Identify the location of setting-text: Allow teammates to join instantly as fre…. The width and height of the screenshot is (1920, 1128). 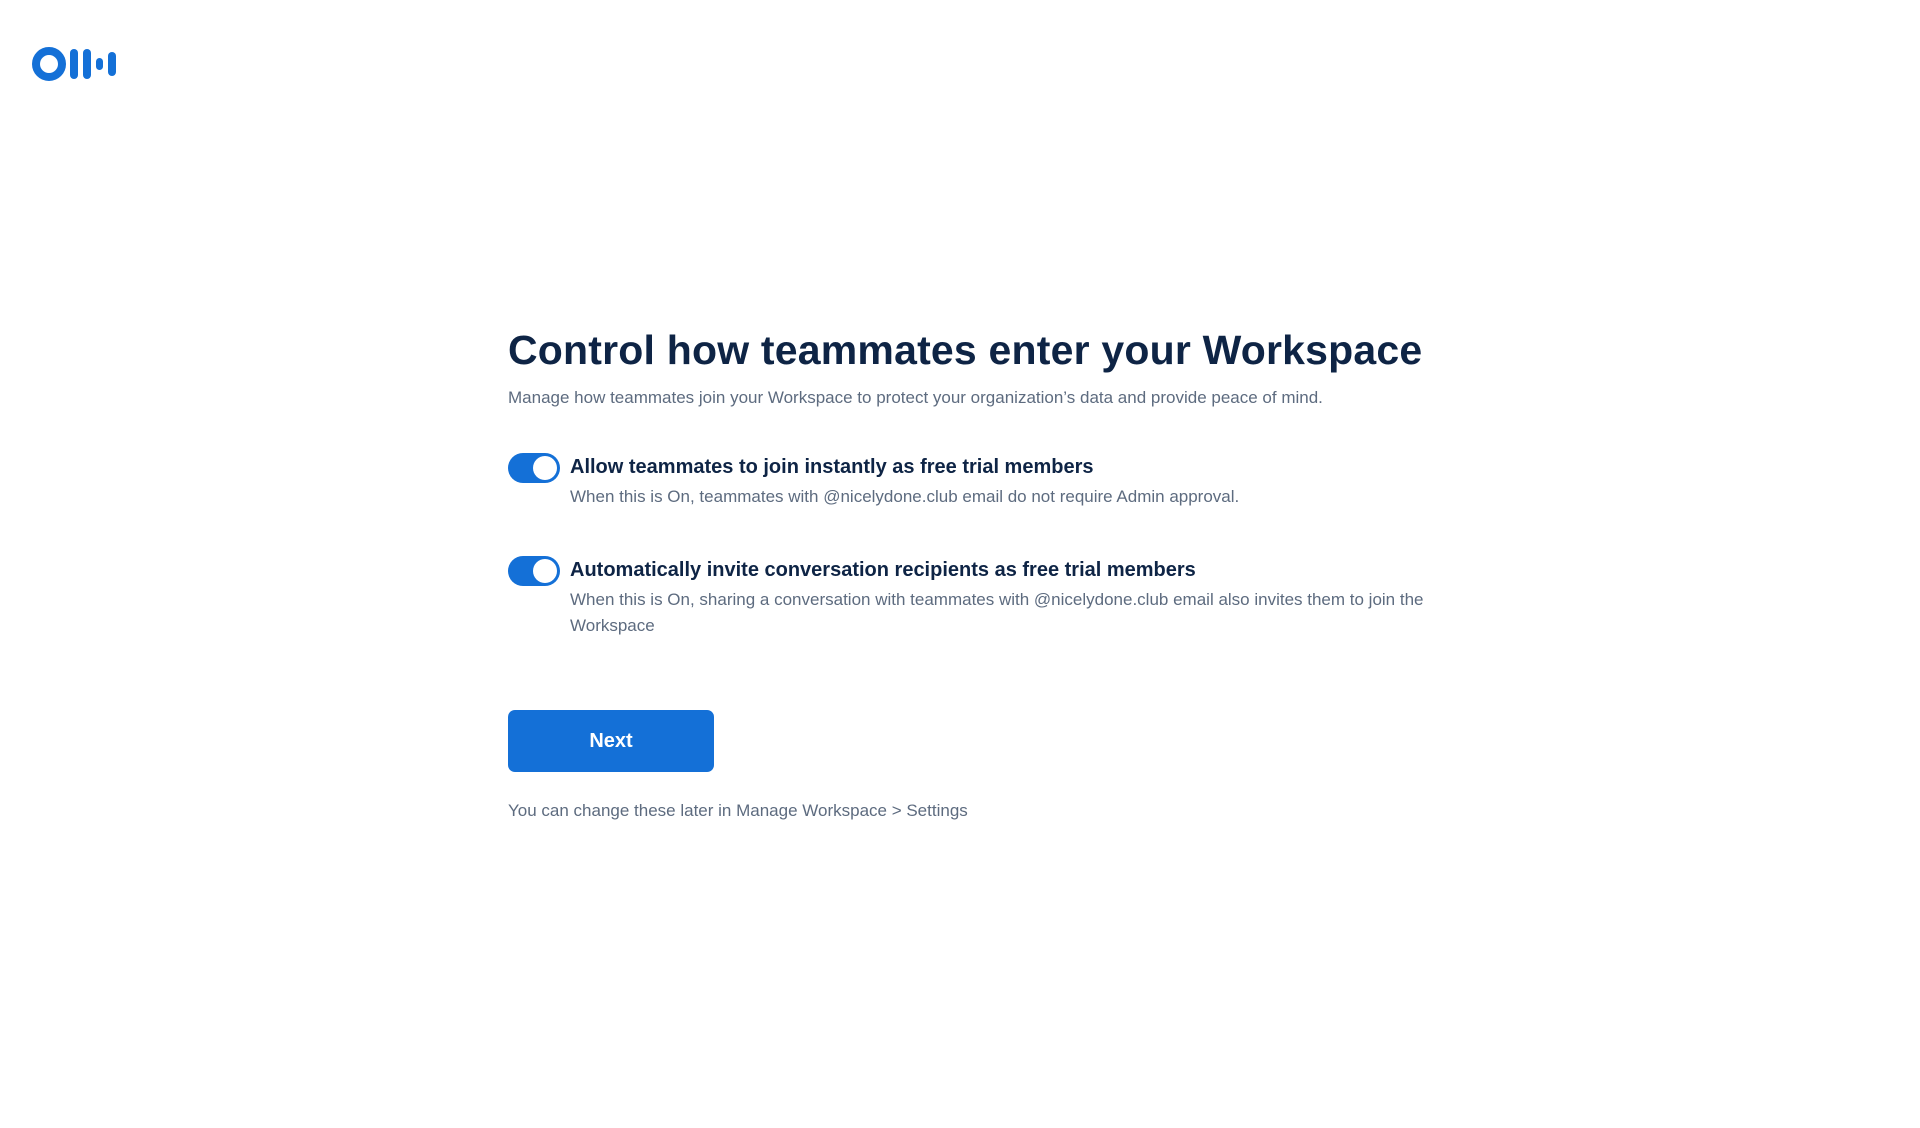
(904, 481).